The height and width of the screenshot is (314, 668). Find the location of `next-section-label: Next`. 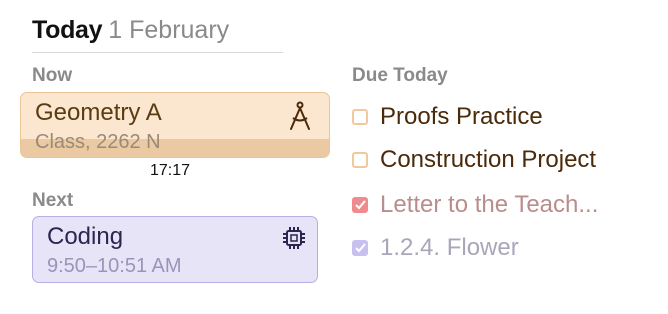

next-section-label: Next is located at coordinates (53, 200).